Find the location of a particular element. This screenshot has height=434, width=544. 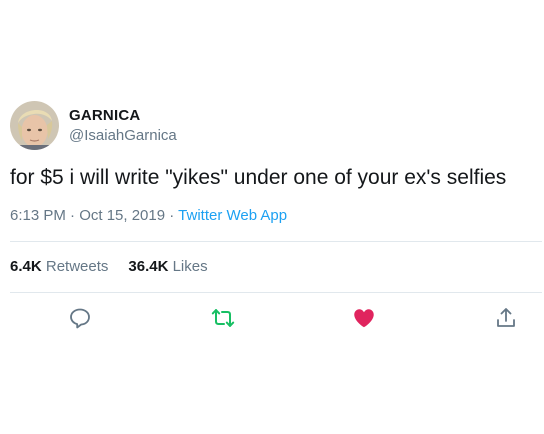

retweet-button is located at coordinates (223, 318).